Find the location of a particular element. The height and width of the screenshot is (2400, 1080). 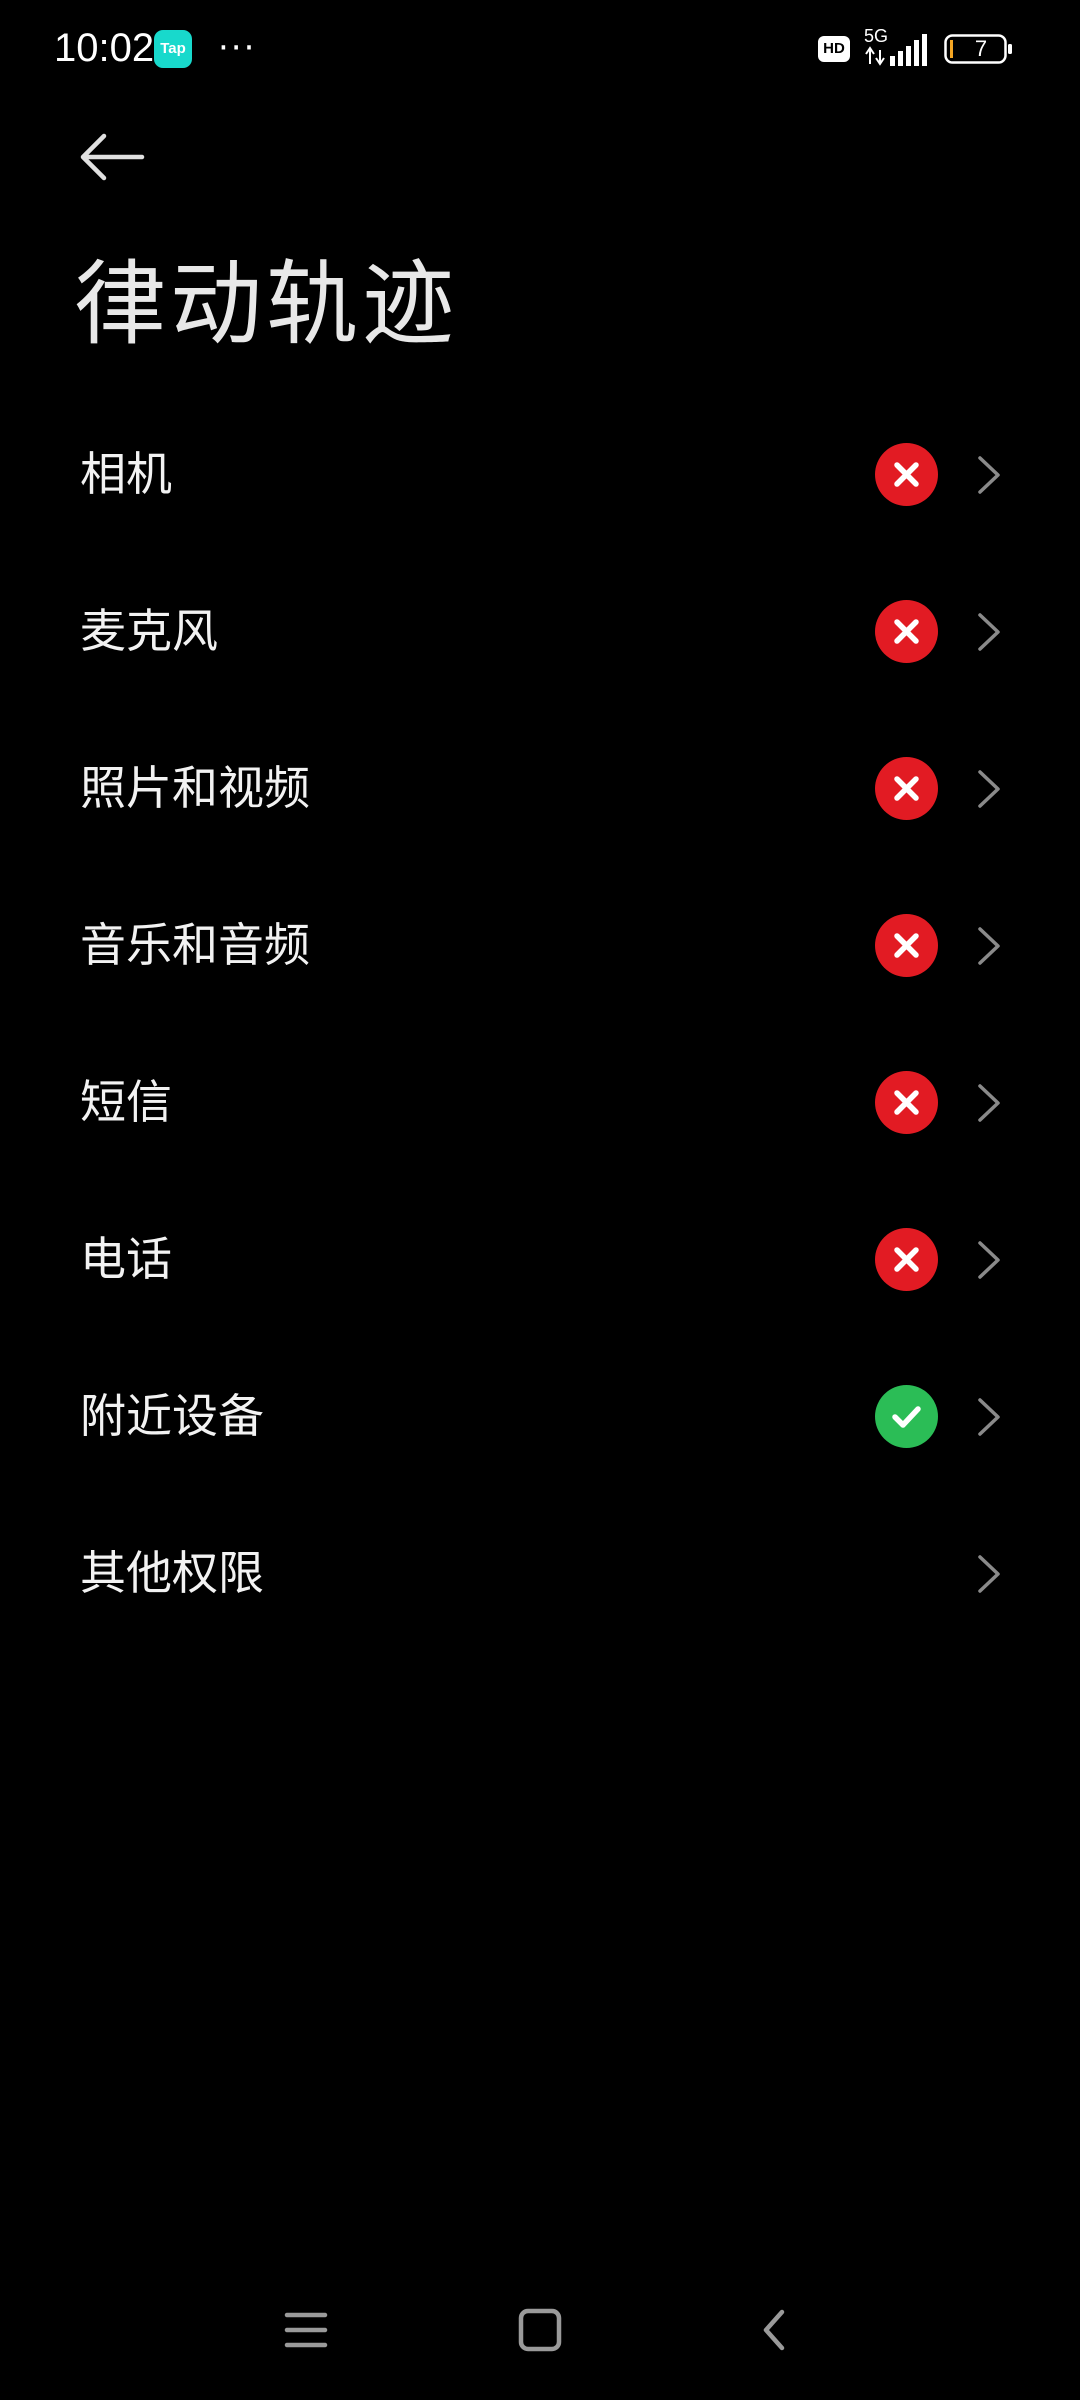

permission-label: 照片和视频 is located at coordinates (195, 788).